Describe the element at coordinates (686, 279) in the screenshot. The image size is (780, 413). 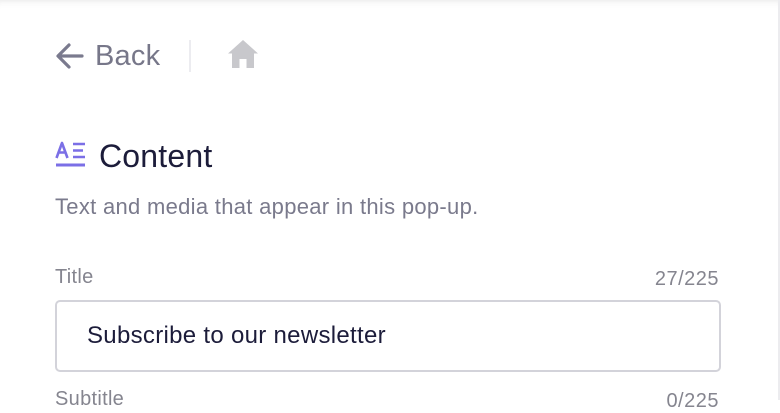
I see `title-character-count: 27/225` at that location.